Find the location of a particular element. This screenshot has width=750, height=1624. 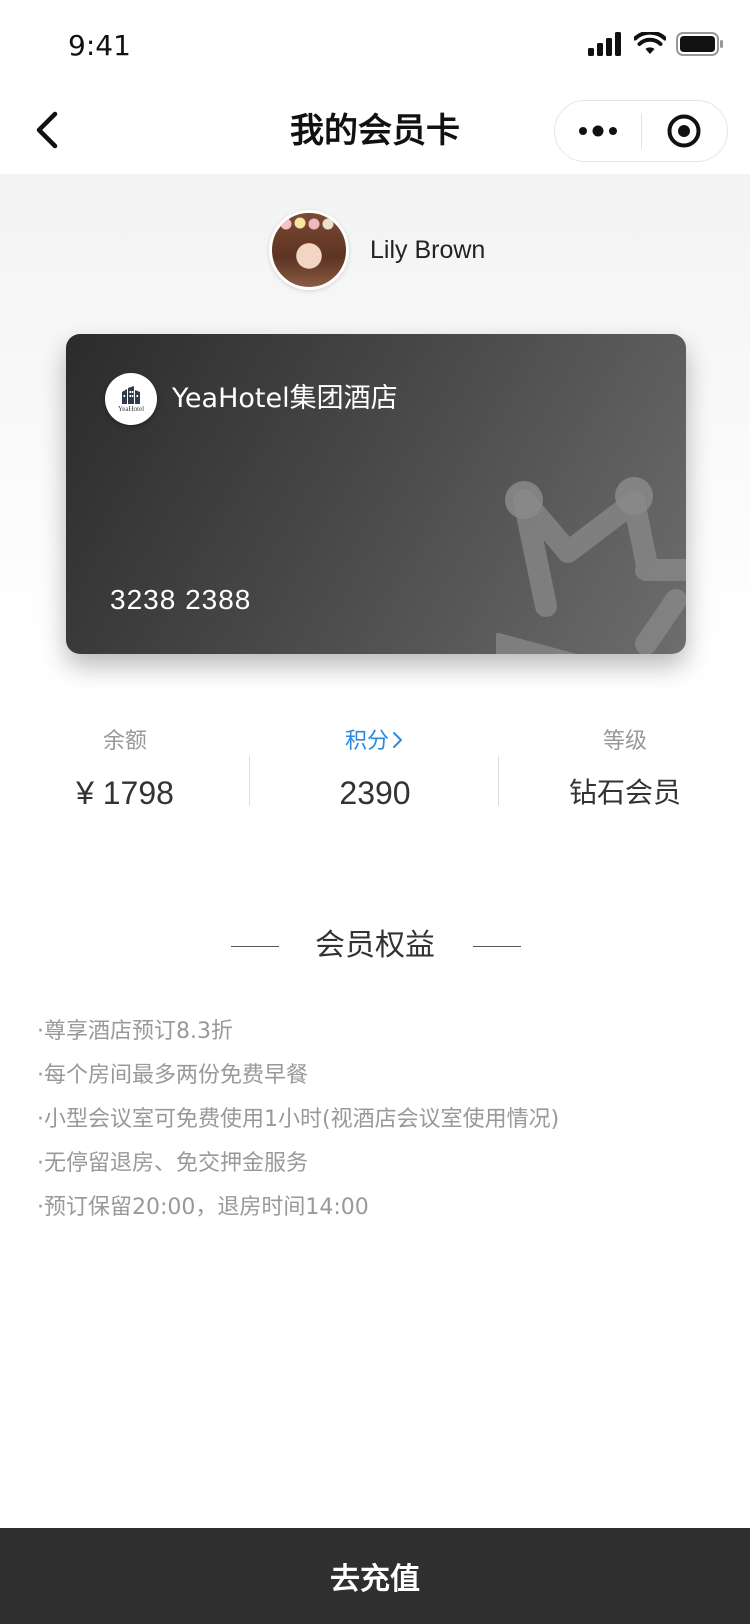

nav-bar: 我的会员卡 is located at coordinates (375, 131).